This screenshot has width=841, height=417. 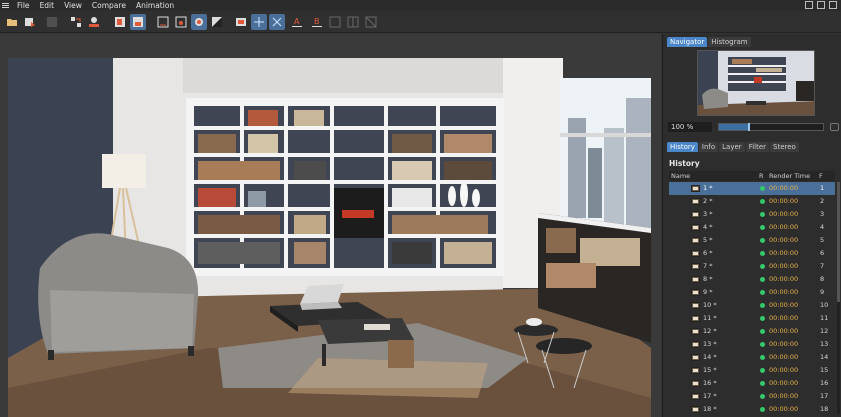 I want to click on row-name: 4 *, so click(x=708, y=227).